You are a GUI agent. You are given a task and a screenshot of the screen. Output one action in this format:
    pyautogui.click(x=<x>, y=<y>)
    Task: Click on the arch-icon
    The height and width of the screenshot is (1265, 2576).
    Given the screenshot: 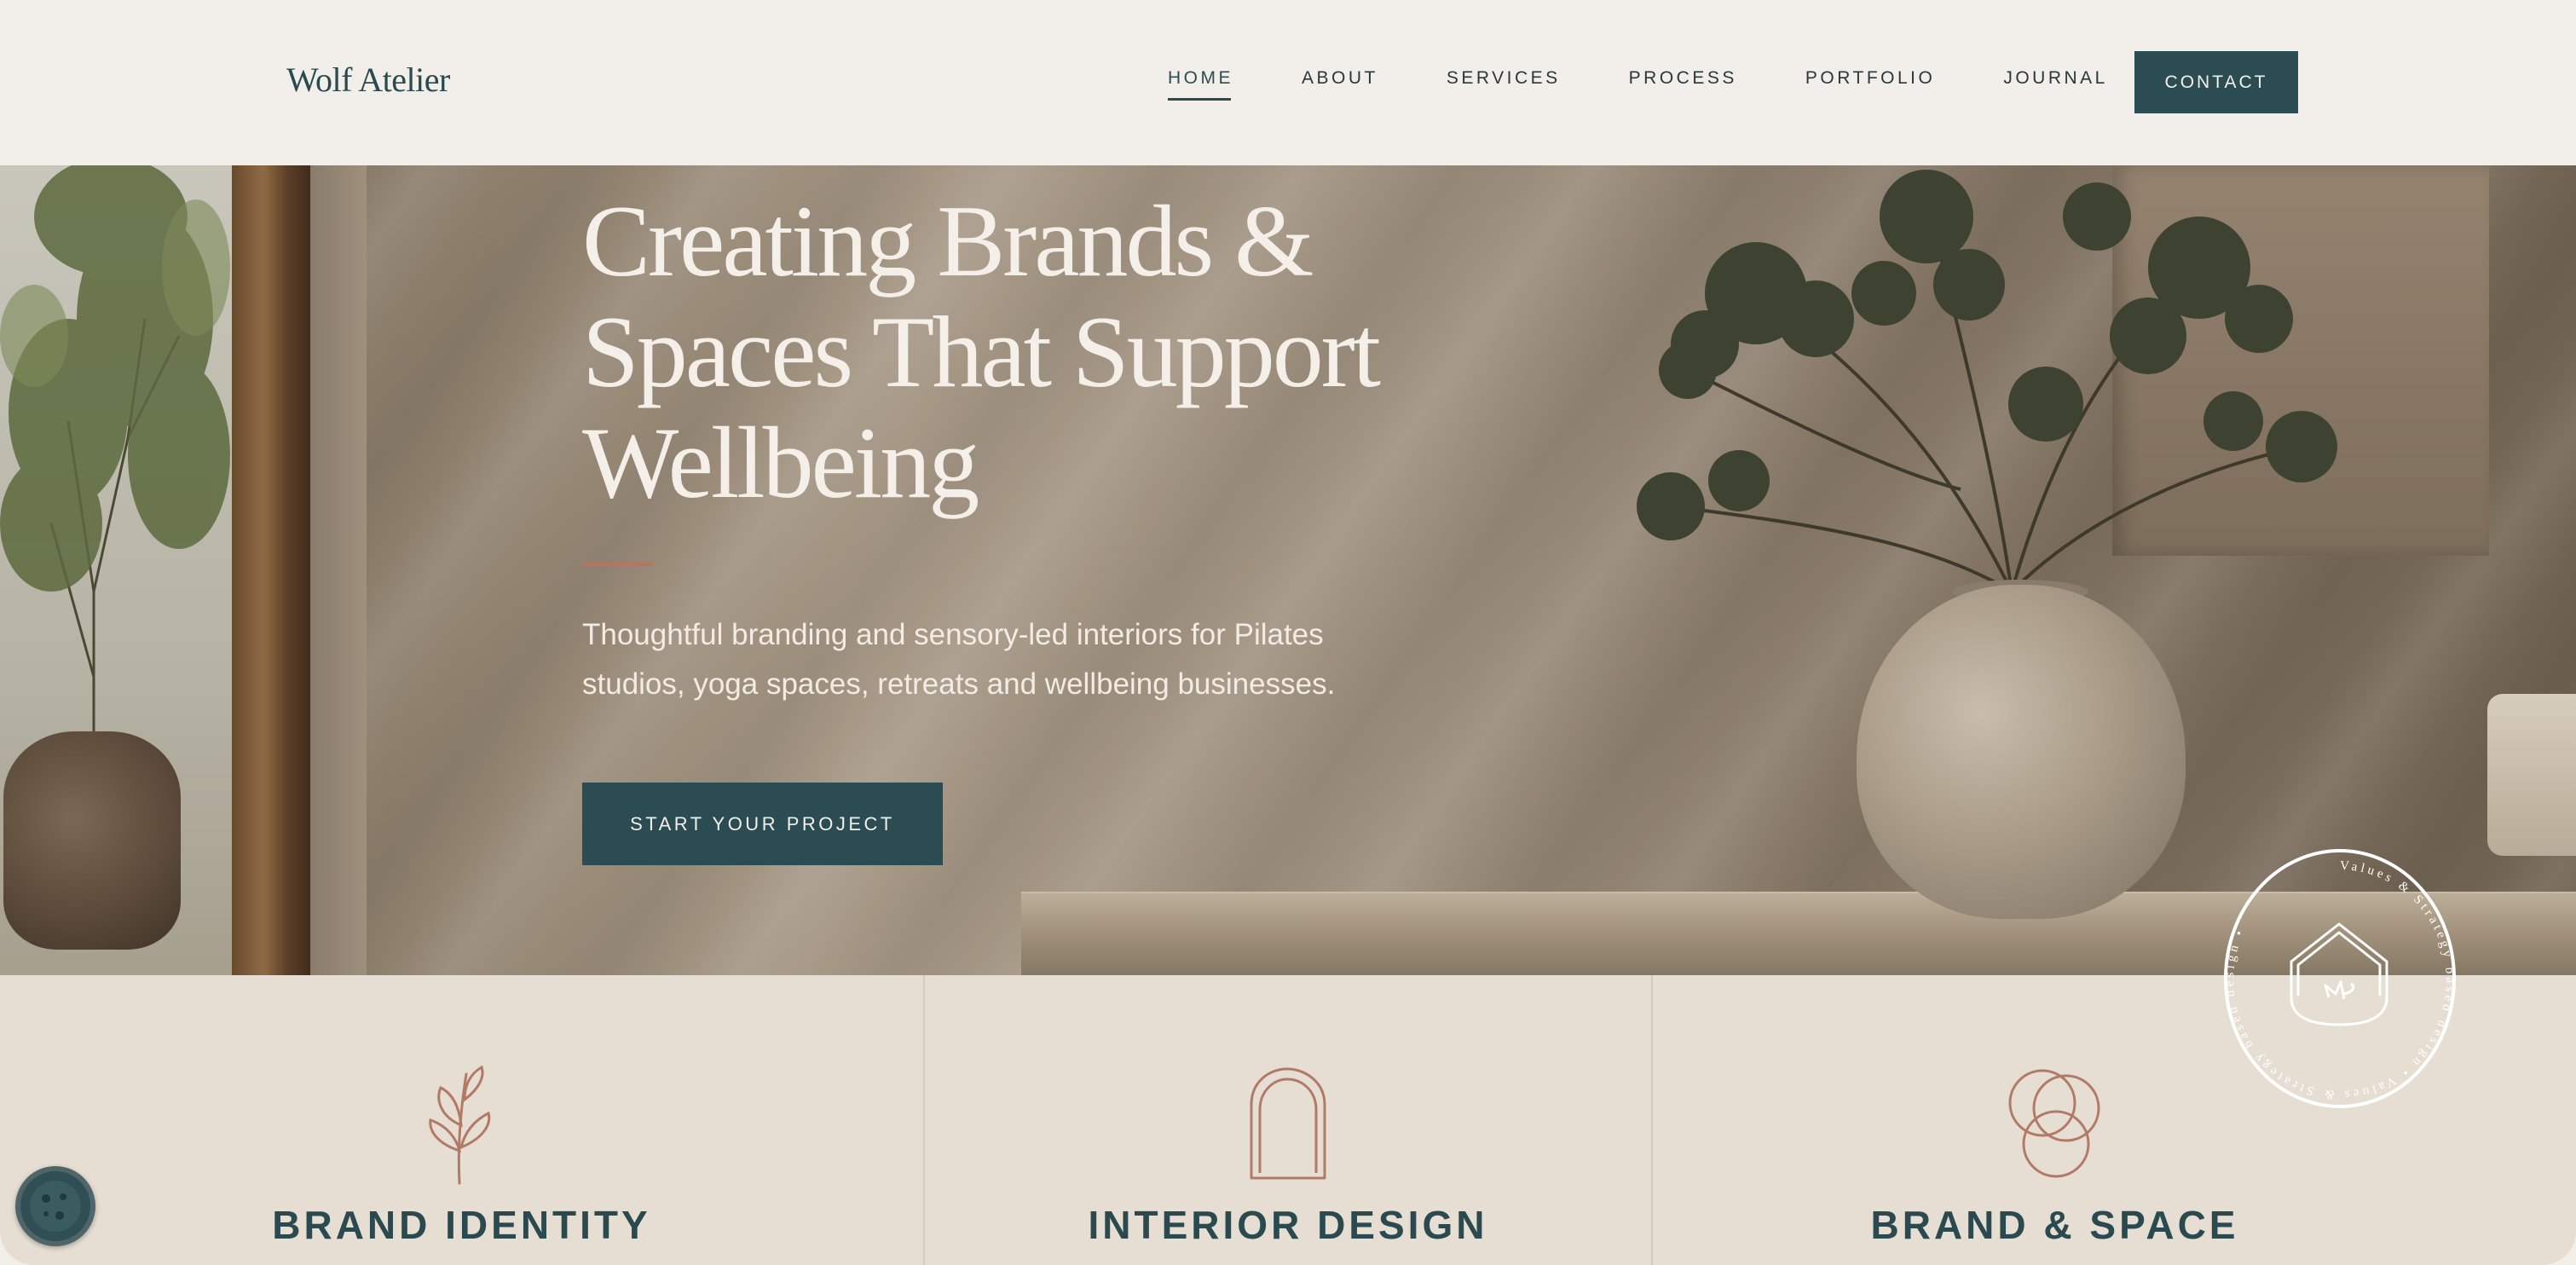 What is the action you would take?
    pyautogui.click(x=1288, y=1124)
    